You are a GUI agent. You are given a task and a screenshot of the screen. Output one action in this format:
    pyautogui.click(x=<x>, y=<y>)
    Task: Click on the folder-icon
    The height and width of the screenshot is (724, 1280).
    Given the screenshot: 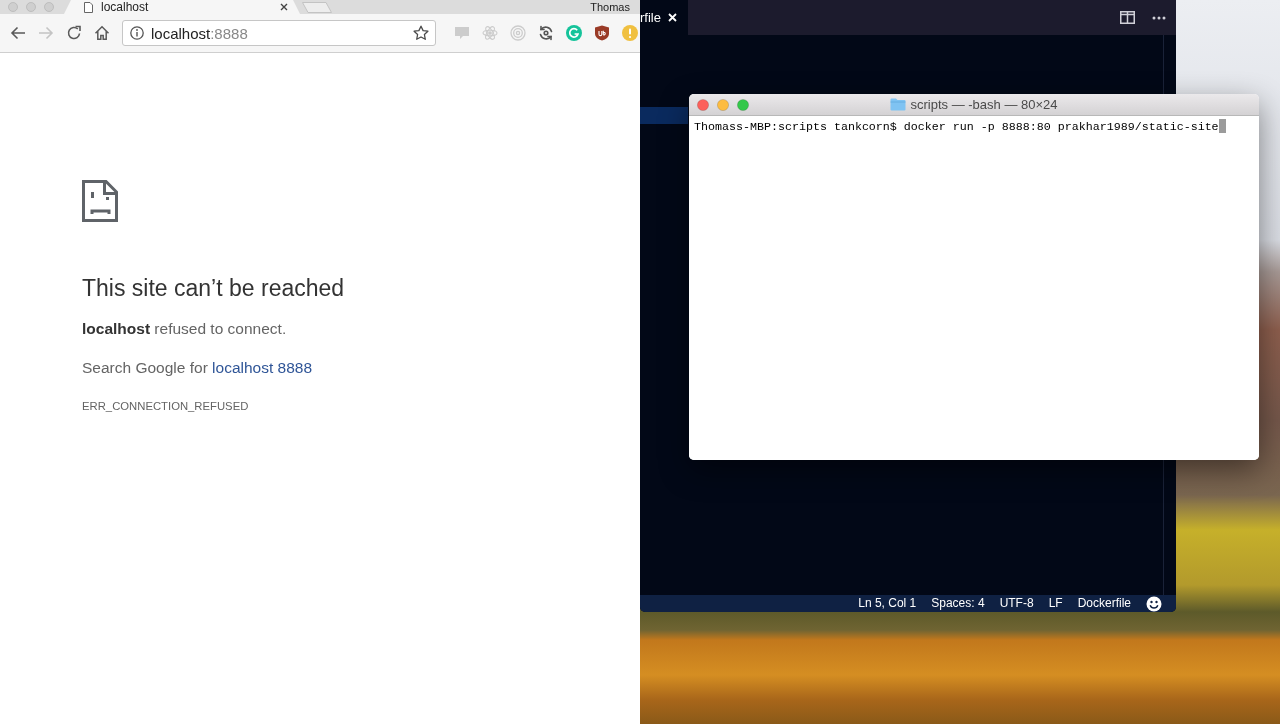 What is the action you would take?
    pyautogui.click(x=898, y=104)
    